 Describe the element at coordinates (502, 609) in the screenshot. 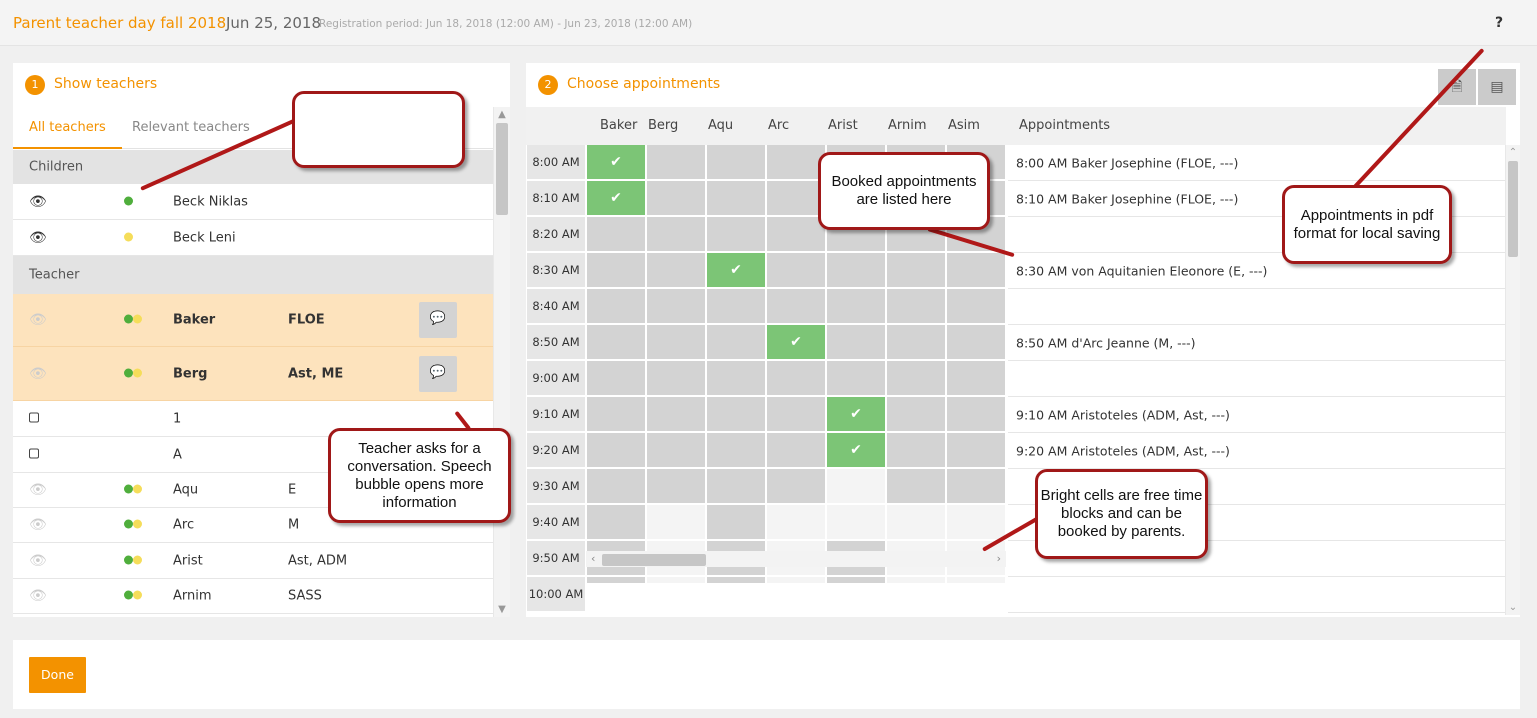

I see `scroll-down-icon: ▼` at that location.